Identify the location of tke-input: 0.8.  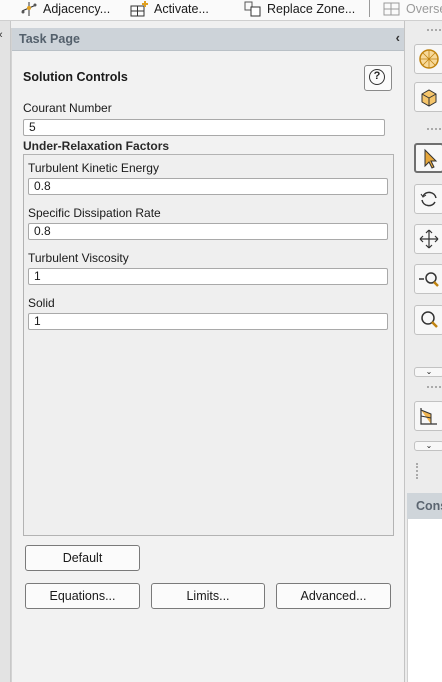
(208, 186).